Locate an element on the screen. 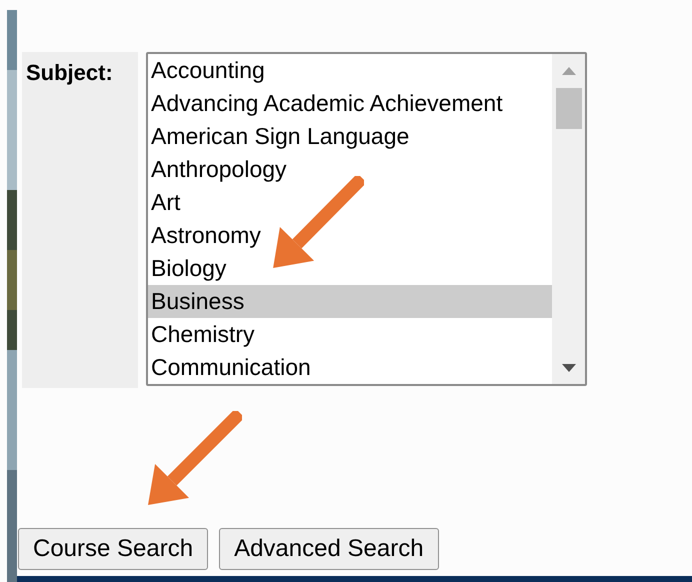  subject-option: Business is located at coordinates (350, 301).